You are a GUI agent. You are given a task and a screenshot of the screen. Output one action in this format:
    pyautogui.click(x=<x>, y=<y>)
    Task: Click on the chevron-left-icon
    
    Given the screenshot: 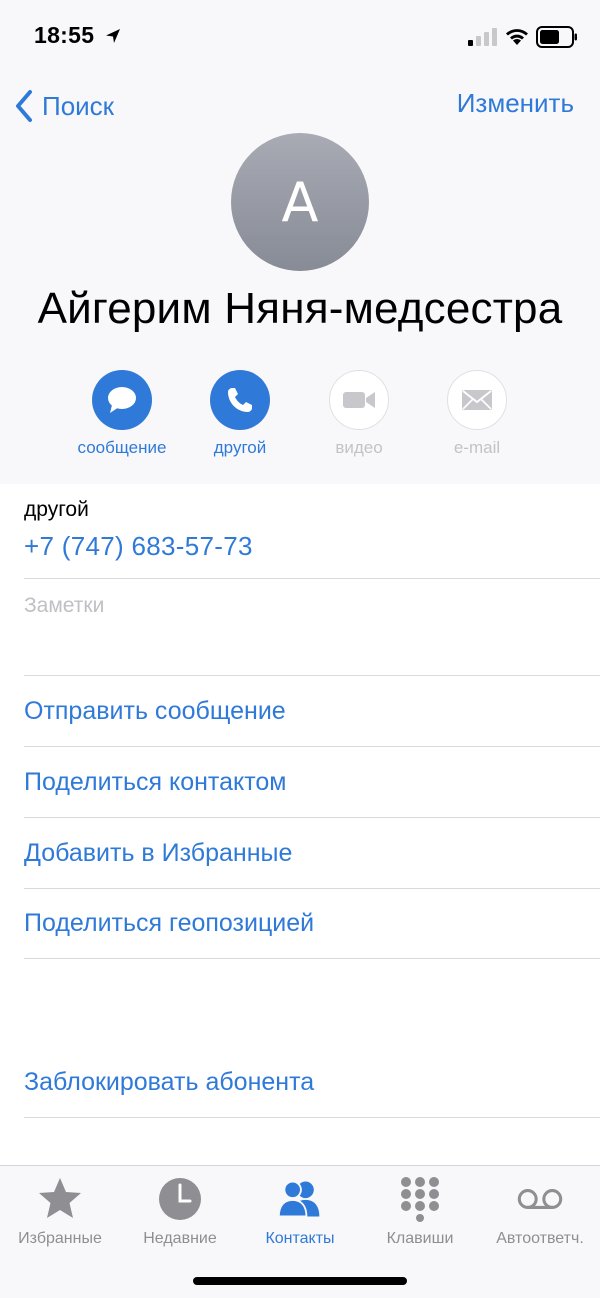 What is the action you would take?
    pyautogui.click(x=24, y=106)
    